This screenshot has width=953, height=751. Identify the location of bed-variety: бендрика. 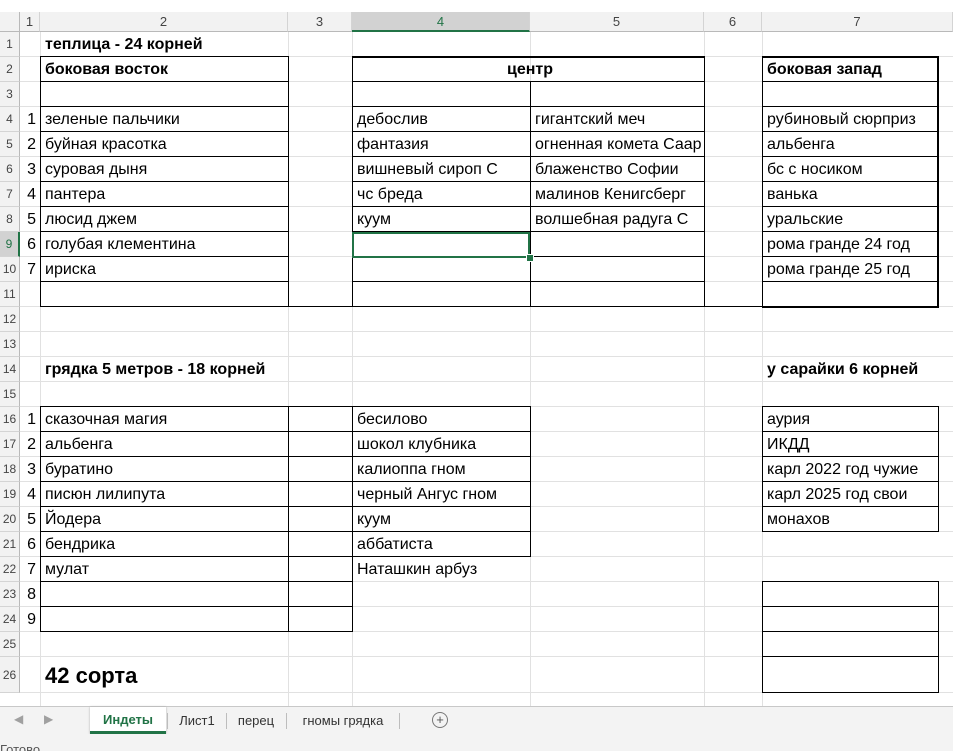
(166, 544).